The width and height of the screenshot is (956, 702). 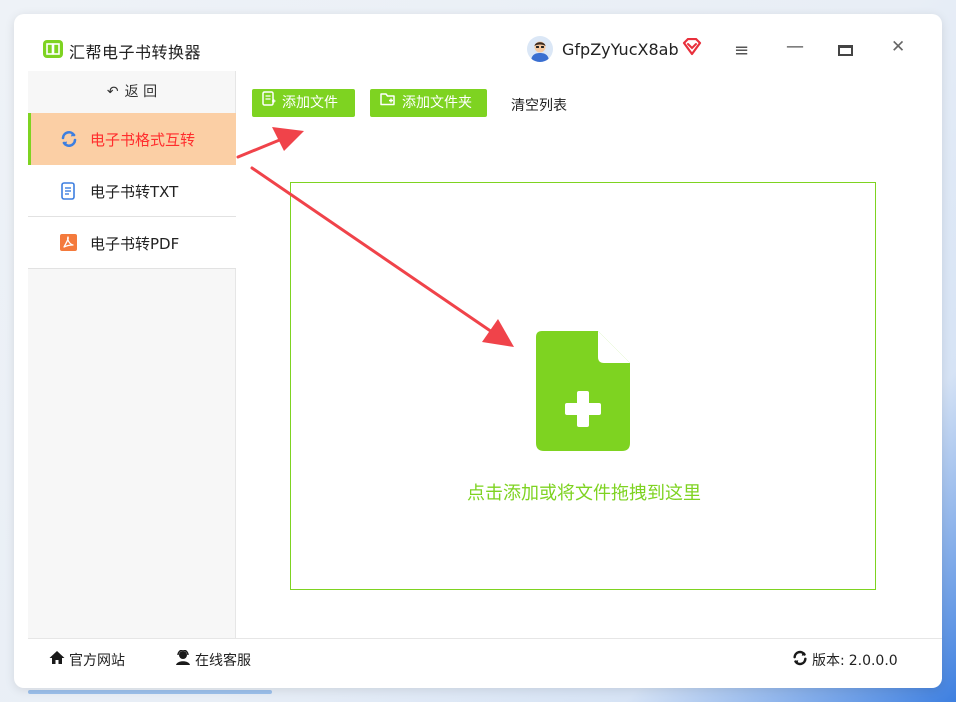 I want to click on home-icon, so click(x=57, y=659).